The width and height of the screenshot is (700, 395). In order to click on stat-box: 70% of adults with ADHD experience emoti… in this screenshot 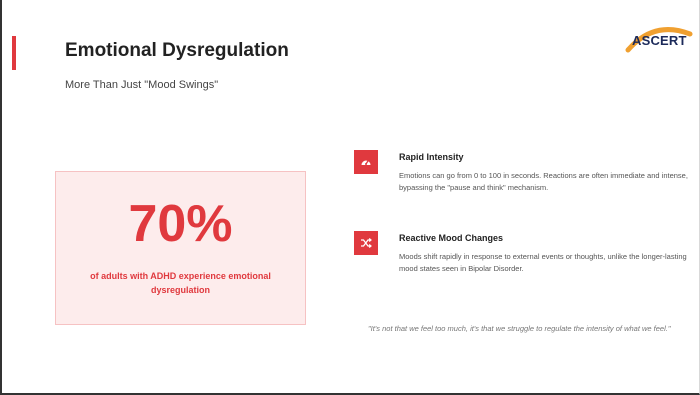, I will do `click(180, 248)`.